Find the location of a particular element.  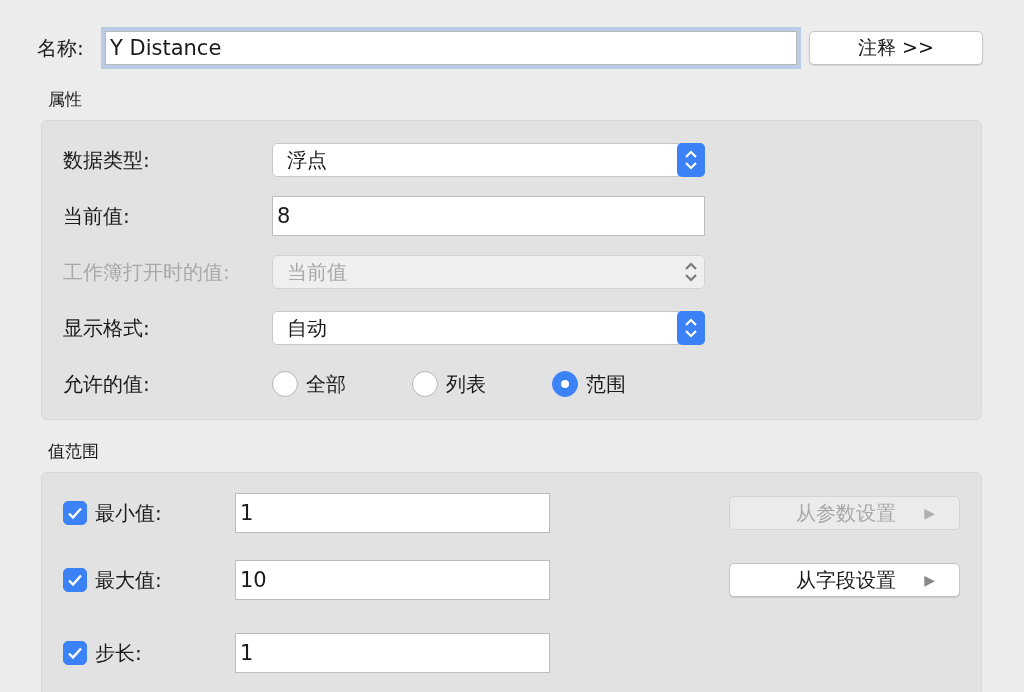

field-label: 当前值: is located at coordinates (97, 216).